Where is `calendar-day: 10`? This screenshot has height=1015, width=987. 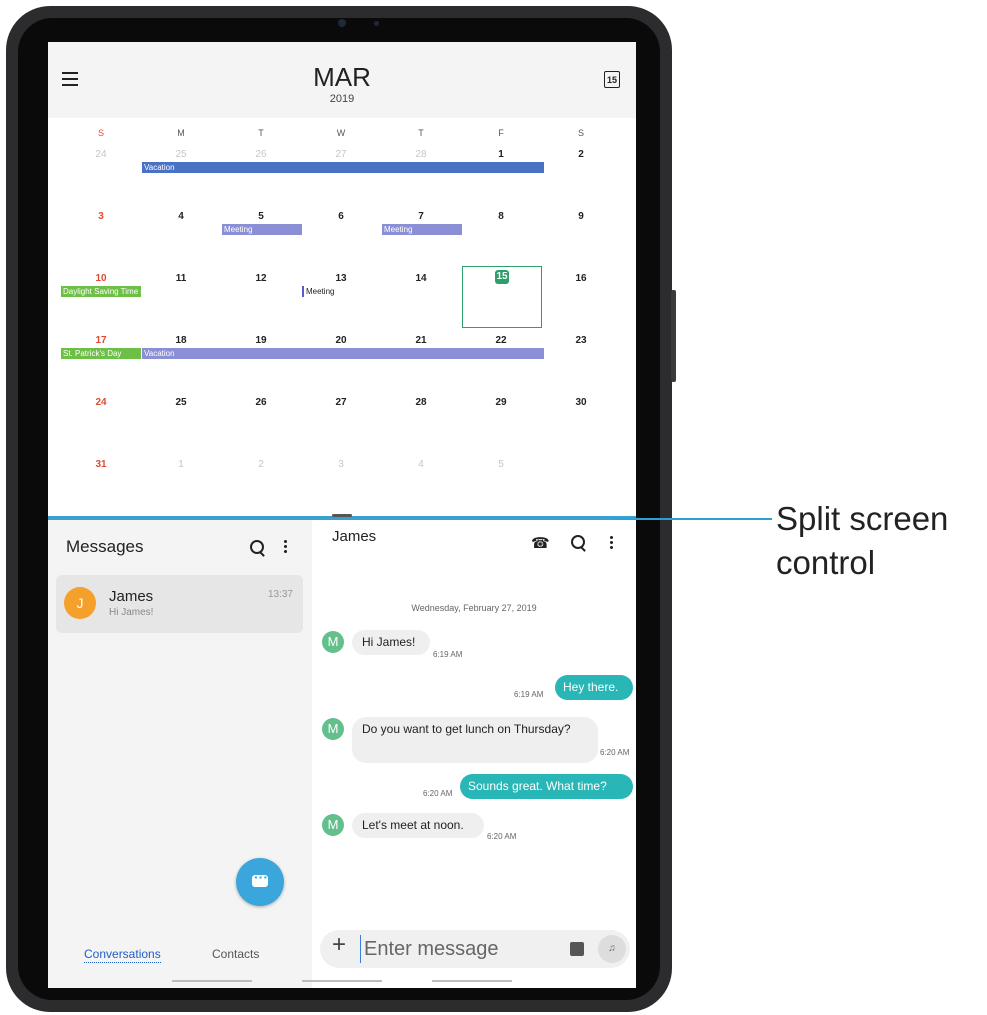
calendar-day: 10 is located at coordinates (101, 278).